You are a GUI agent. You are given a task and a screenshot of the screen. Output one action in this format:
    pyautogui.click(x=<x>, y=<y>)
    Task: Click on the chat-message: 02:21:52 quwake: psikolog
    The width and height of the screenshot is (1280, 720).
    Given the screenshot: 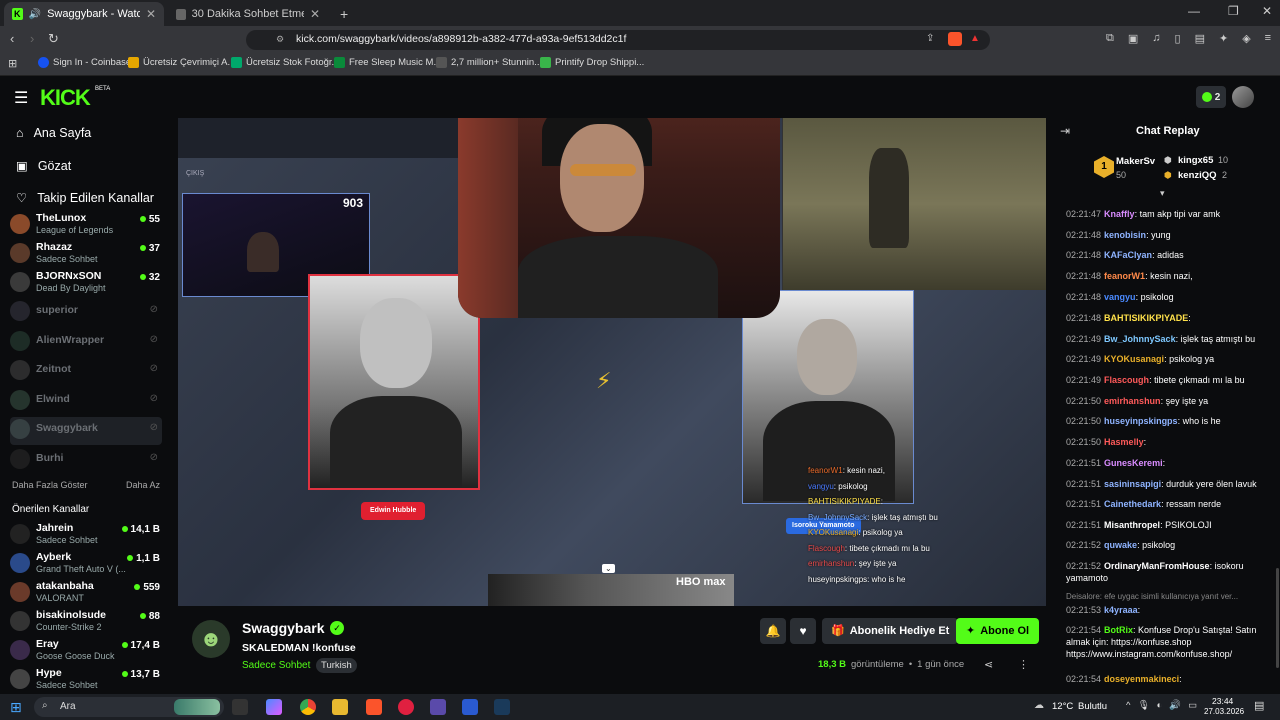 What is the action you would take?
    pyautogui.click(x=1171, y=545)
    